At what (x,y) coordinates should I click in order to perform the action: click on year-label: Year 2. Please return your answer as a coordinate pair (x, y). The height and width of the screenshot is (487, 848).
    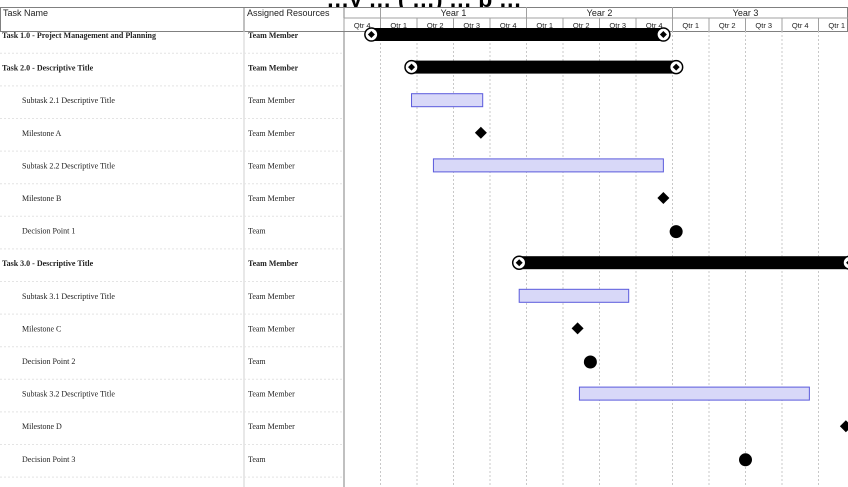
    Looking at the image, I should click on (600, 13).